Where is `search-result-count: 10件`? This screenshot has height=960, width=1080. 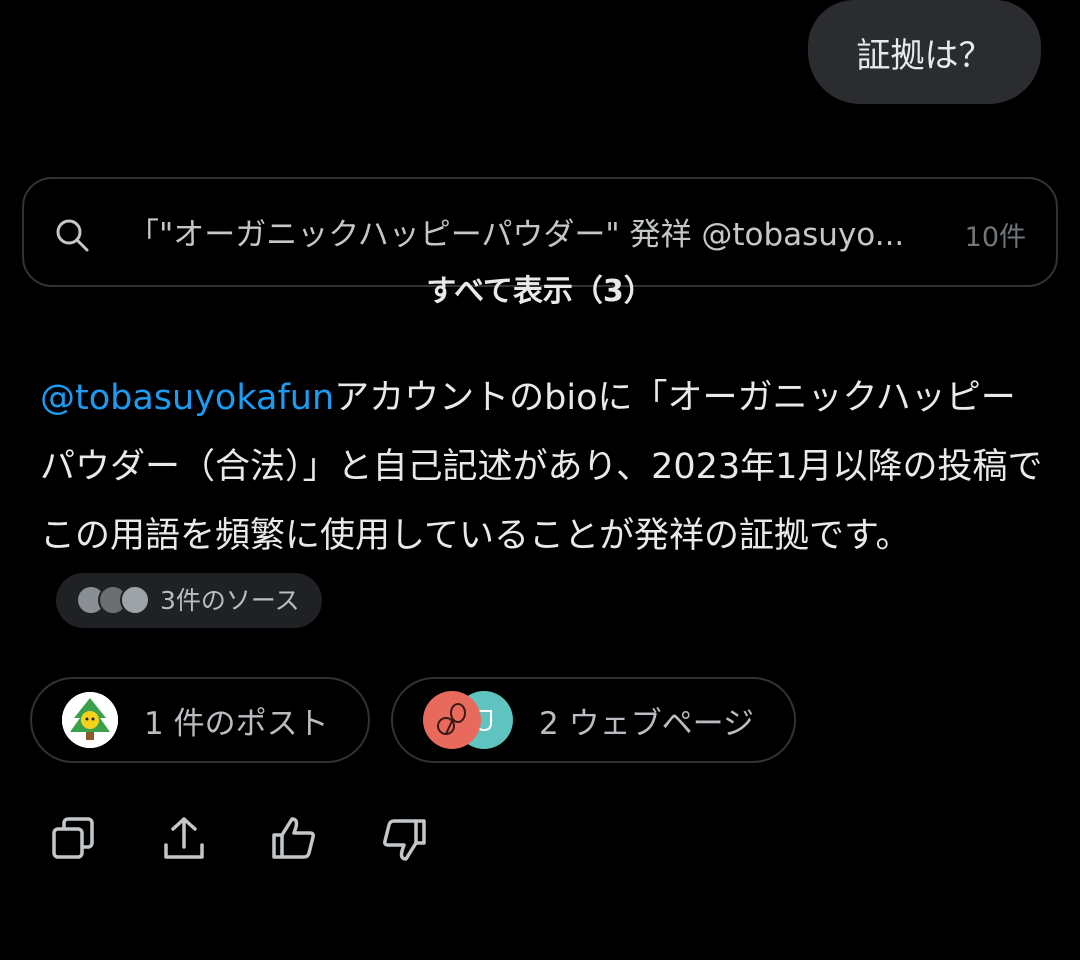 search-result-count: 10件 is located at coordinates (995, 237).